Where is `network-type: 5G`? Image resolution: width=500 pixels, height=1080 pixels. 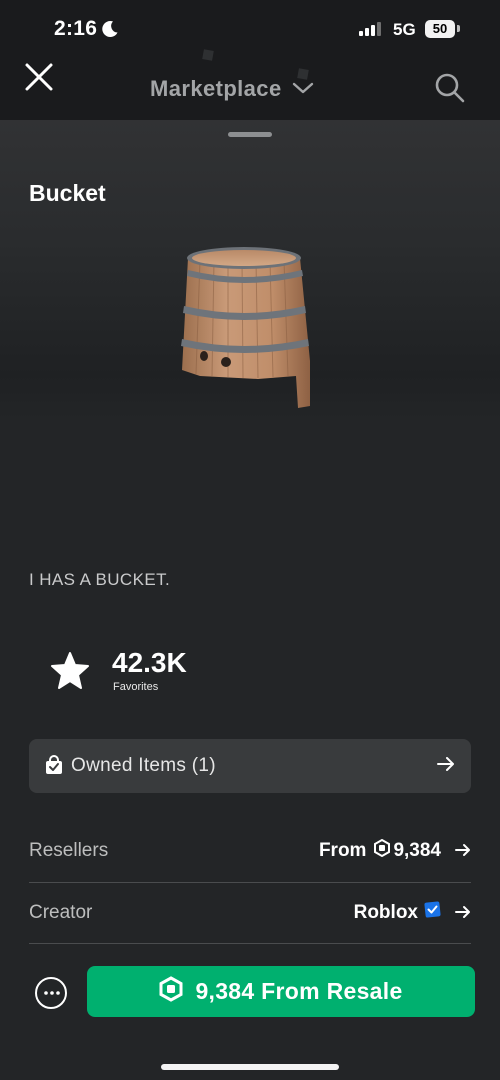 network-type: 5G is located at coordinates (404, 29).